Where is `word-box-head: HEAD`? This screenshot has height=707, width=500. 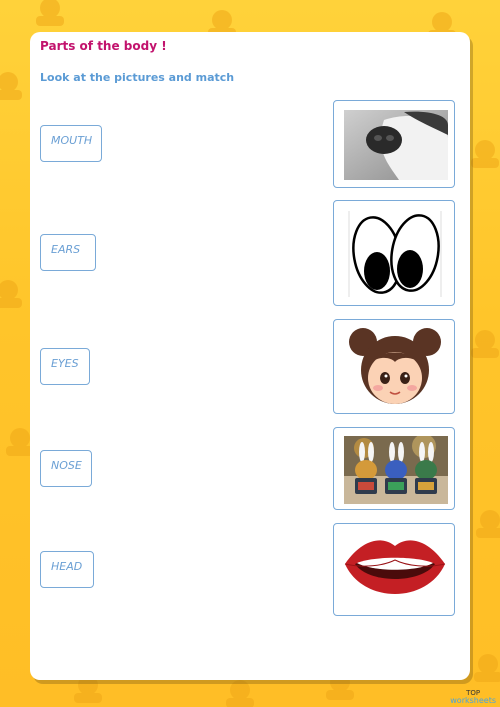
word-box-head: HEAD is located at coordinates (67, 569).